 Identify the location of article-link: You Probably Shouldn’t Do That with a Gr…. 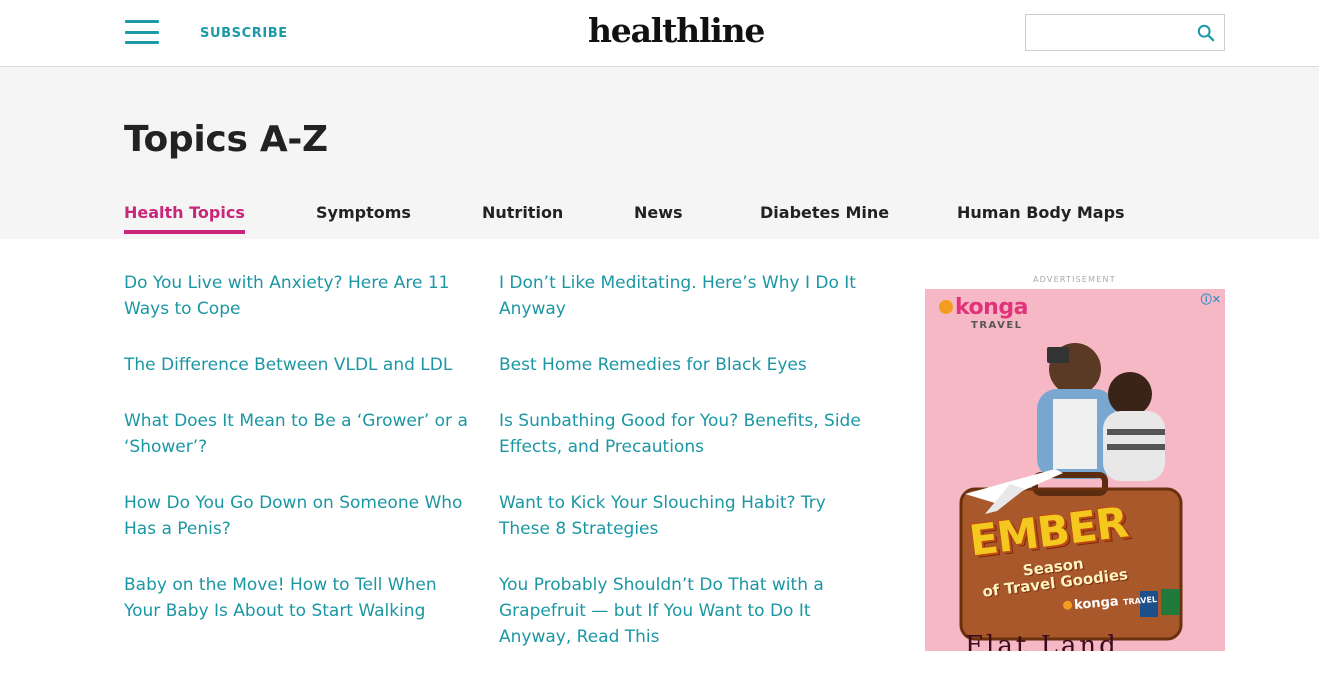
(686, 611).